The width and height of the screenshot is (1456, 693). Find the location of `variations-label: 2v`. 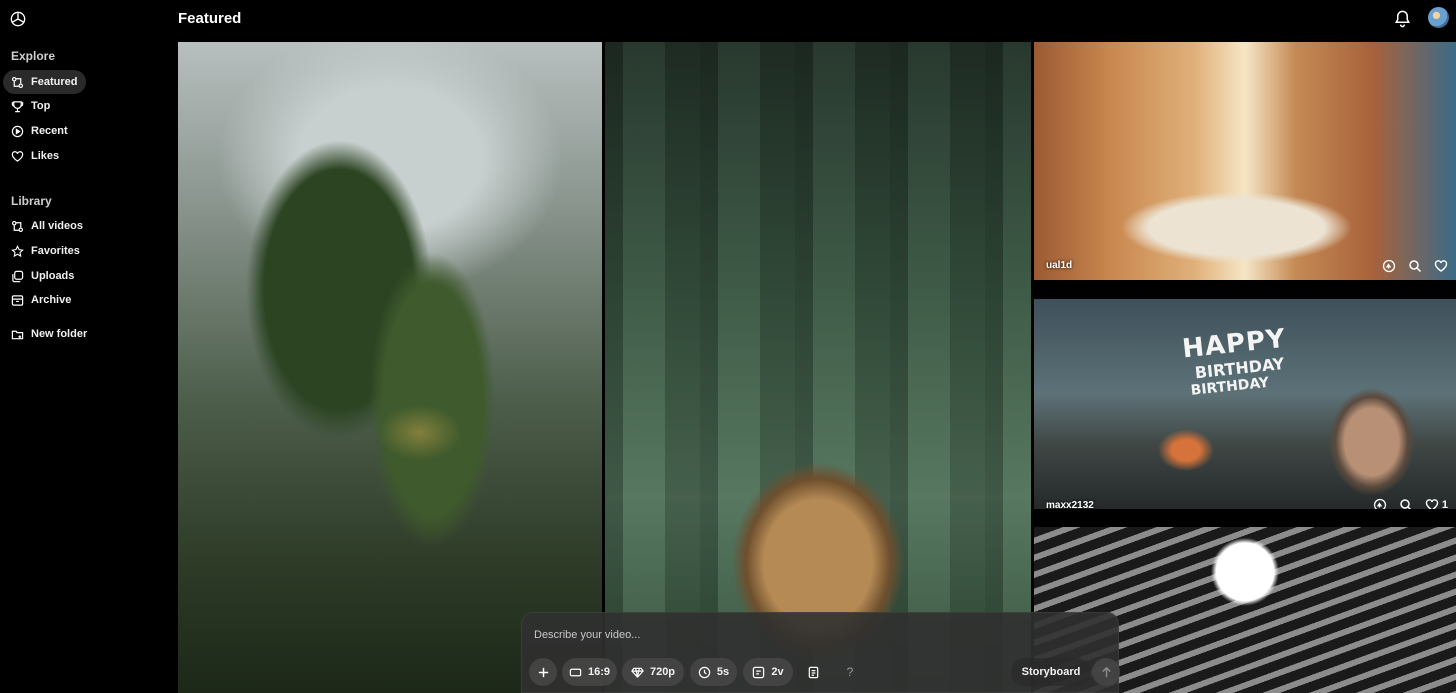

variations-label: 2v is located at coordinates (777, 672).